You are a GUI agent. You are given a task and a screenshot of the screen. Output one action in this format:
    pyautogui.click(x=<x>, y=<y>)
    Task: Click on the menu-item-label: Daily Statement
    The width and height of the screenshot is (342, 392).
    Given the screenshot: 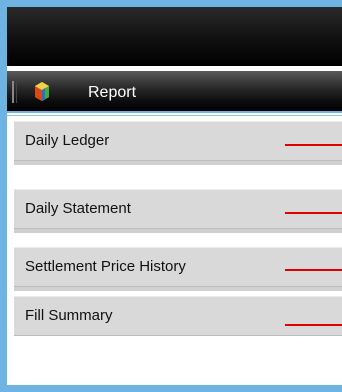 What is the action you would take?
    pyautogui.click(x=78, y=208)
    